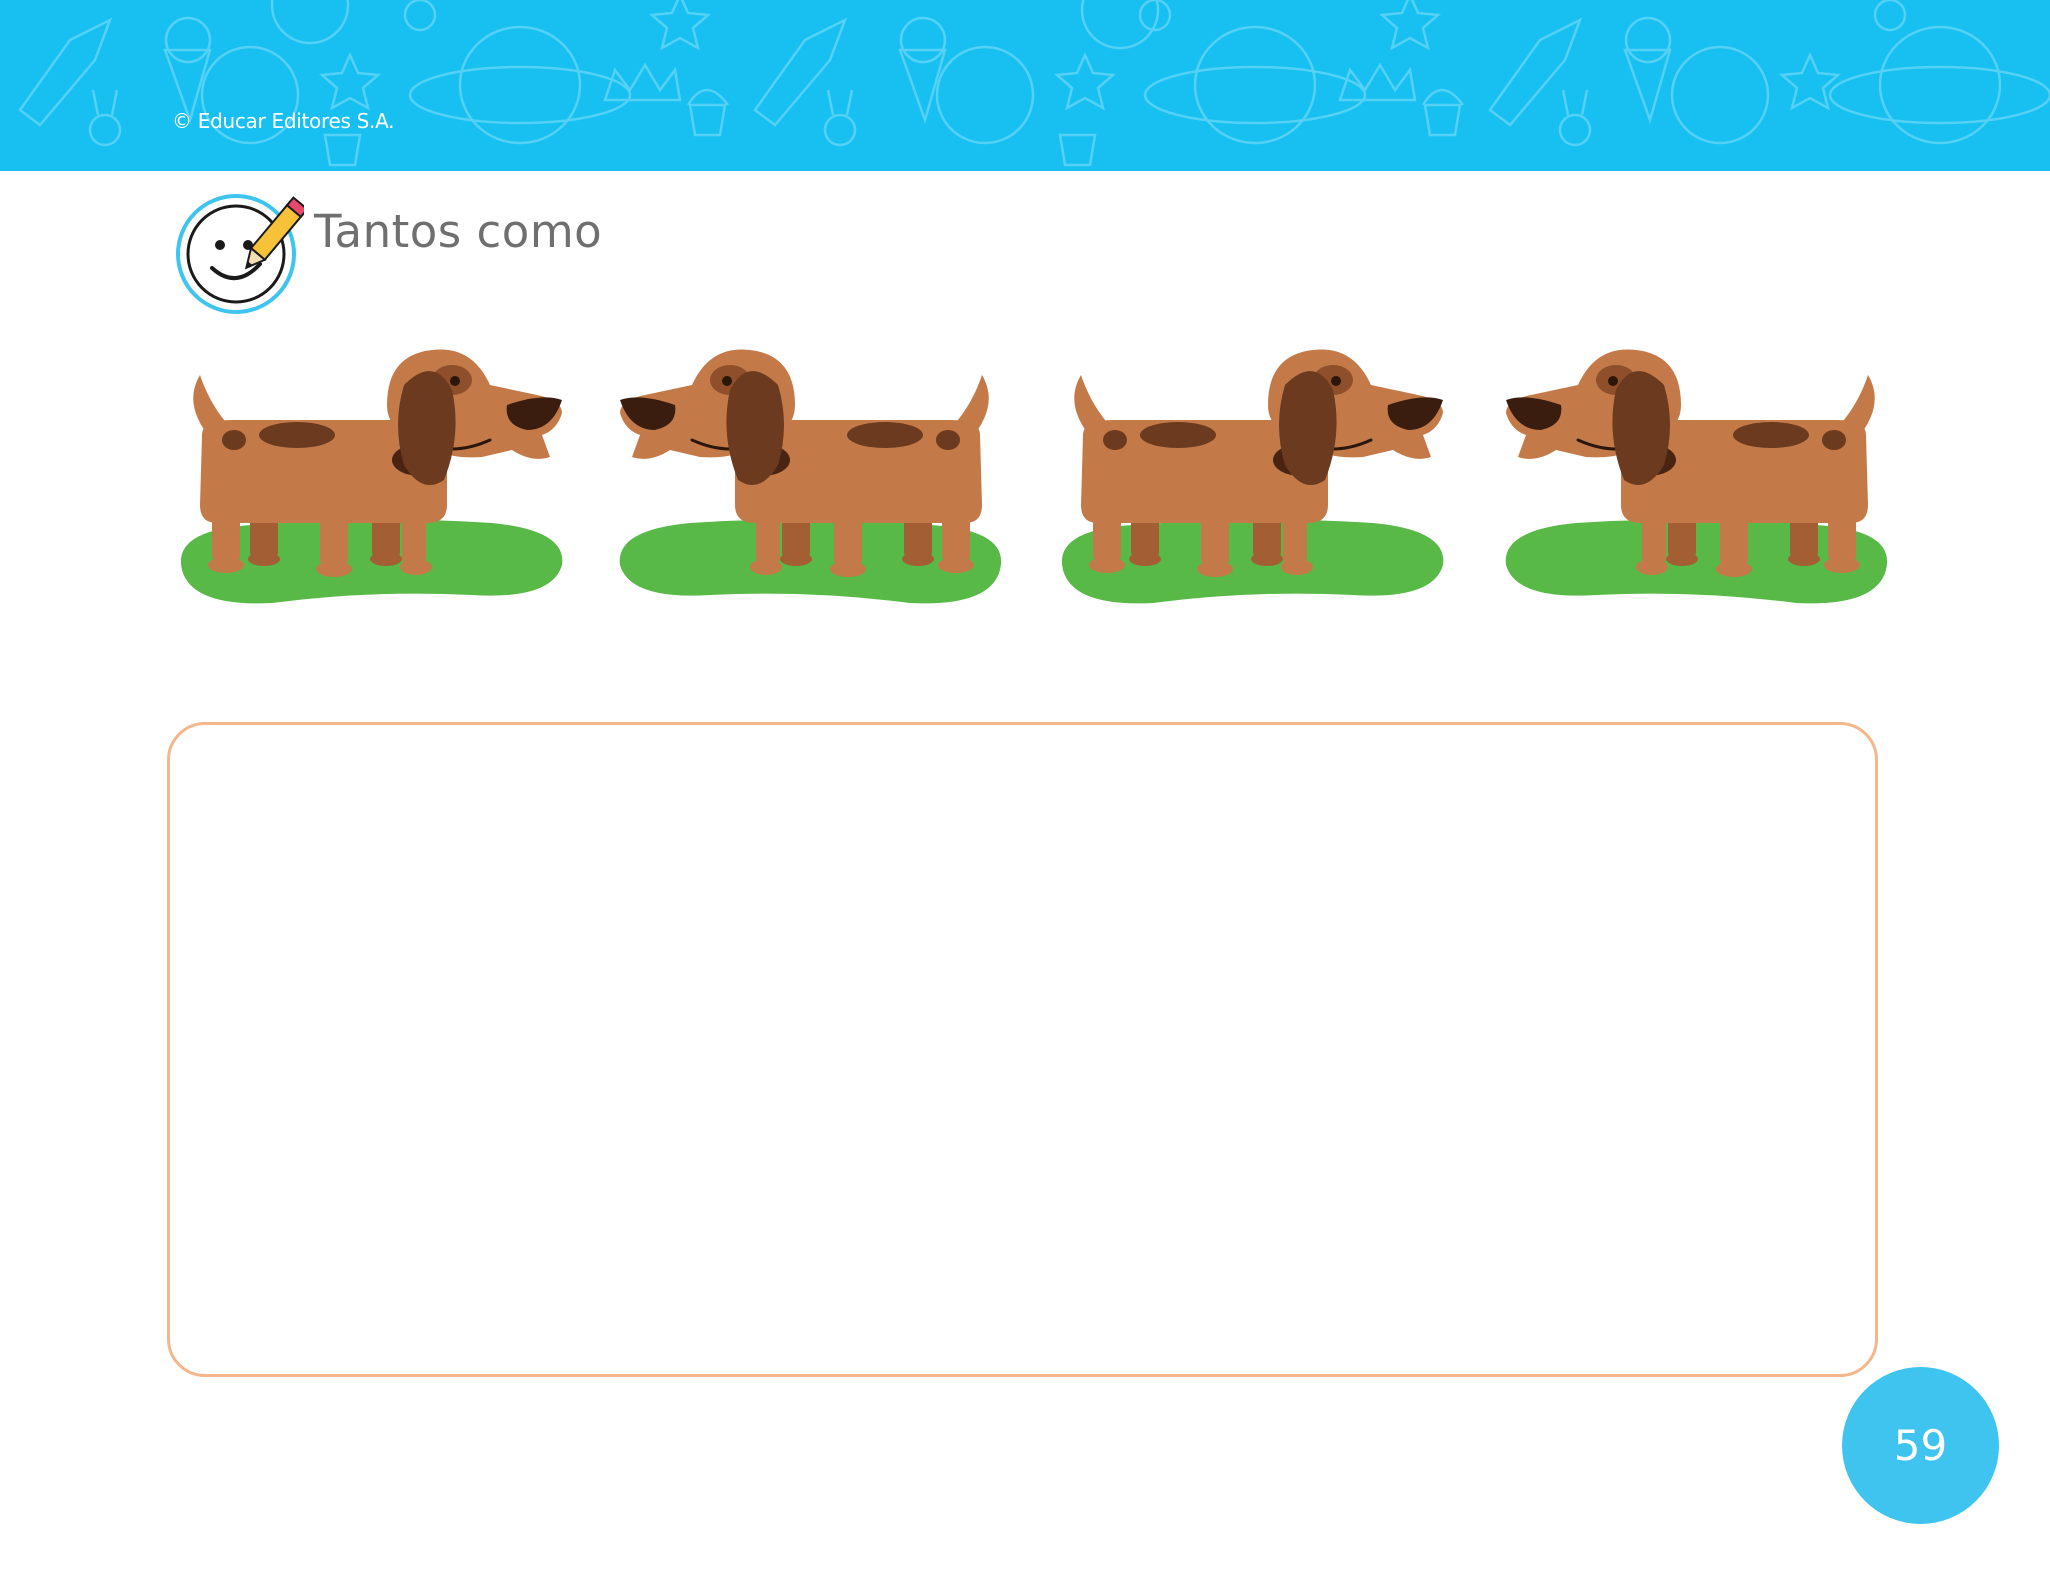  I want to click on page-number-badge: 59, so click(1920, 1445).